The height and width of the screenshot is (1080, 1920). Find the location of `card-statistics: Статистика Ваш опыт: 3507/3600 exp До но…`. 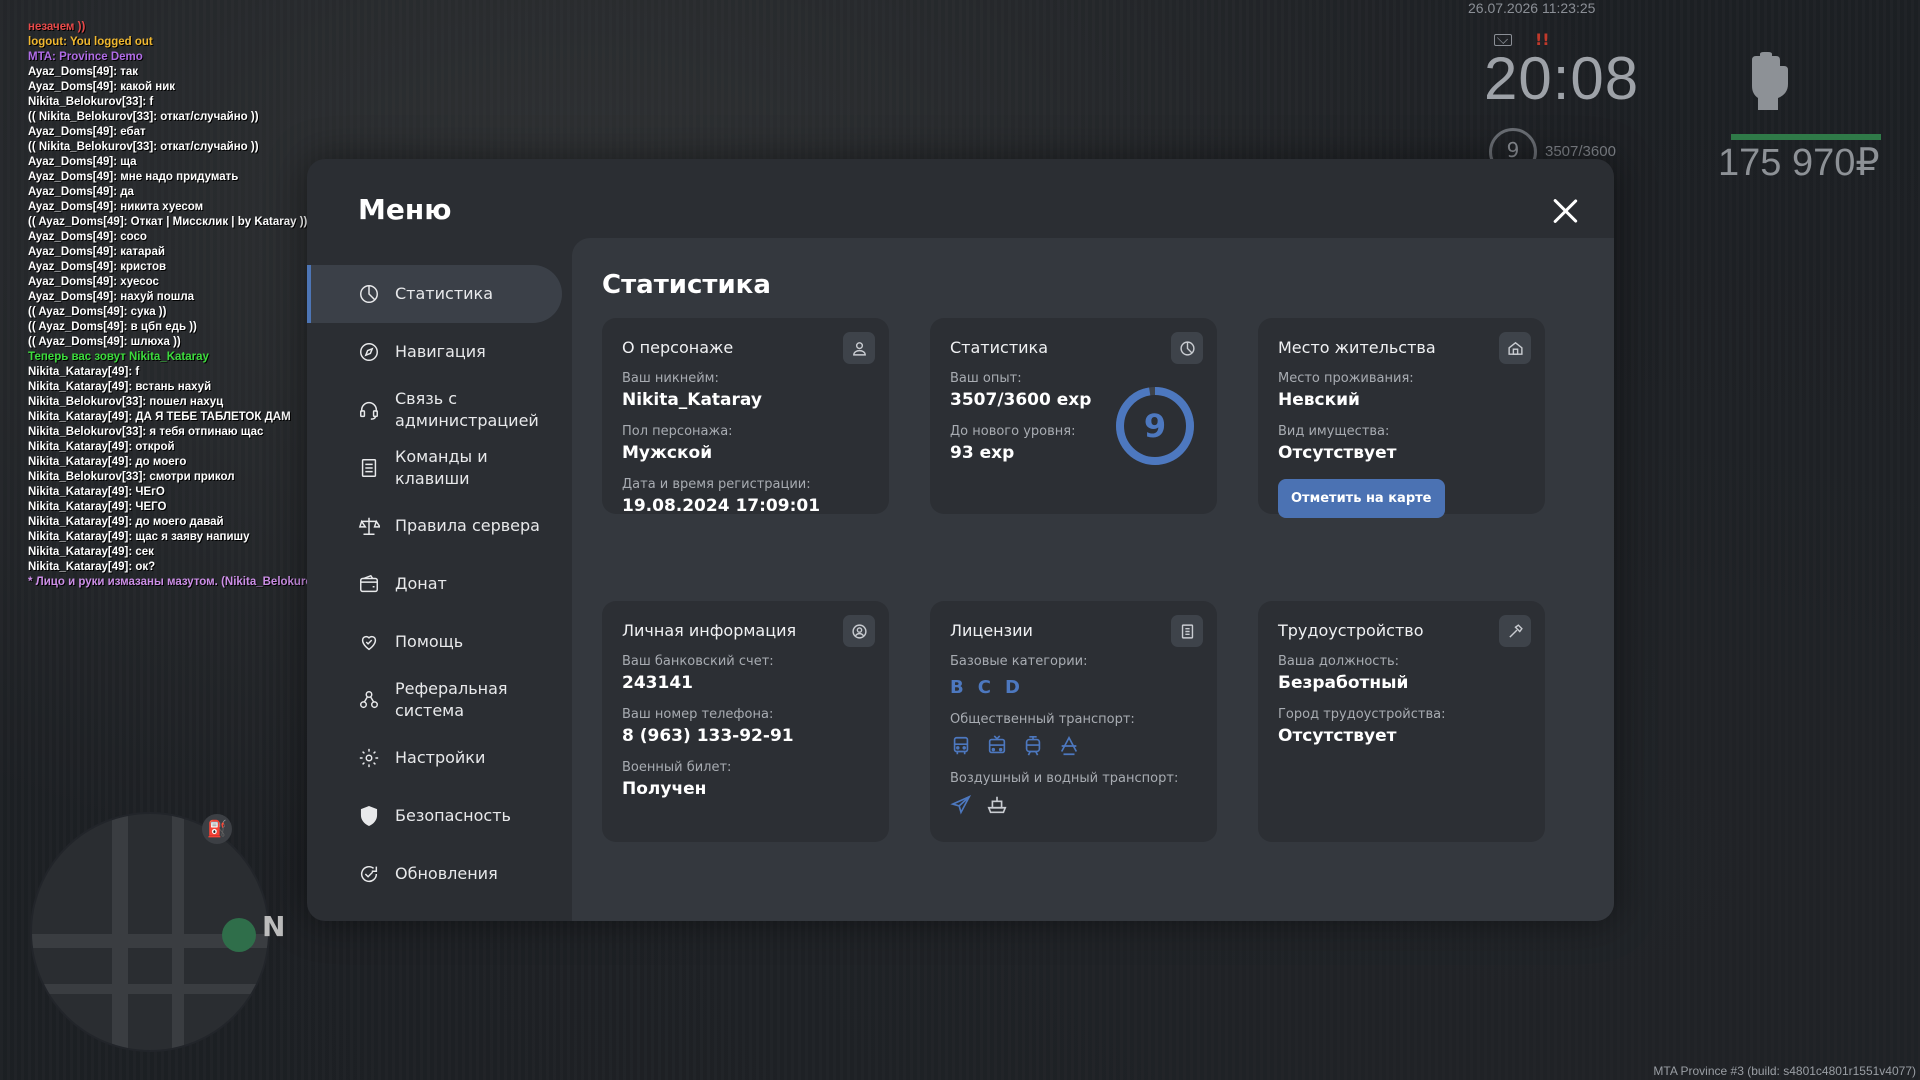

card-statistics: Статистика Ваш опыт: 3507/3600 exp До но… is located at coordinates (1073, 416).